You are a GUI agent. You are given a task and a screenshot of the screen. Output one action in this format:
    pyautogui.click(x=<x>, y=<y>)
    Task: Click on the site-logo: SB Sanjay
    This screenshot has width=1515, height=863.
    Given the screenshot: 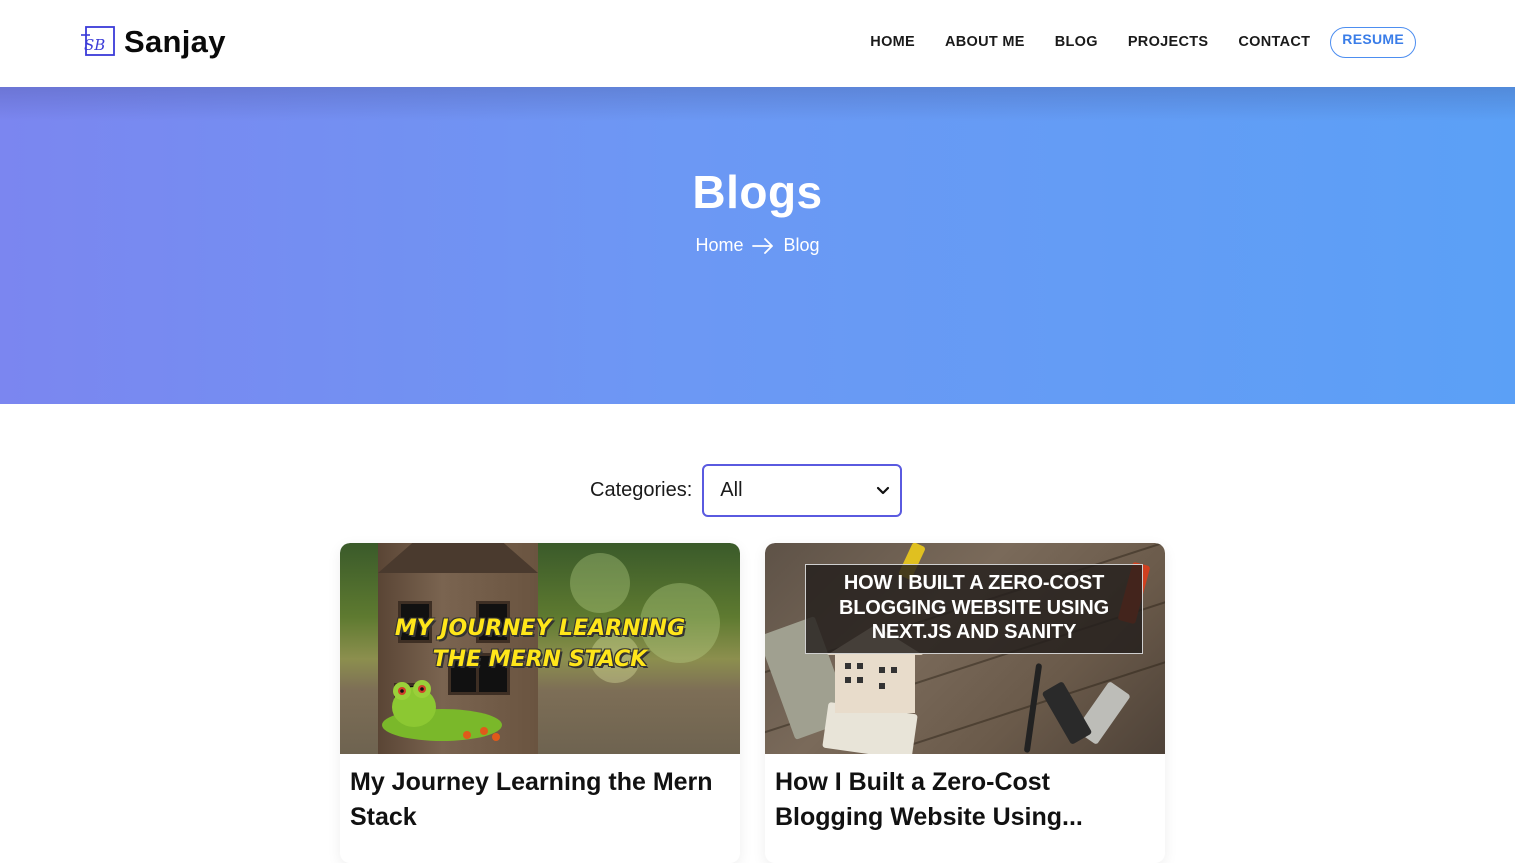 What is the action you would take?
    pyautogui.click(x=153, y=42)
    